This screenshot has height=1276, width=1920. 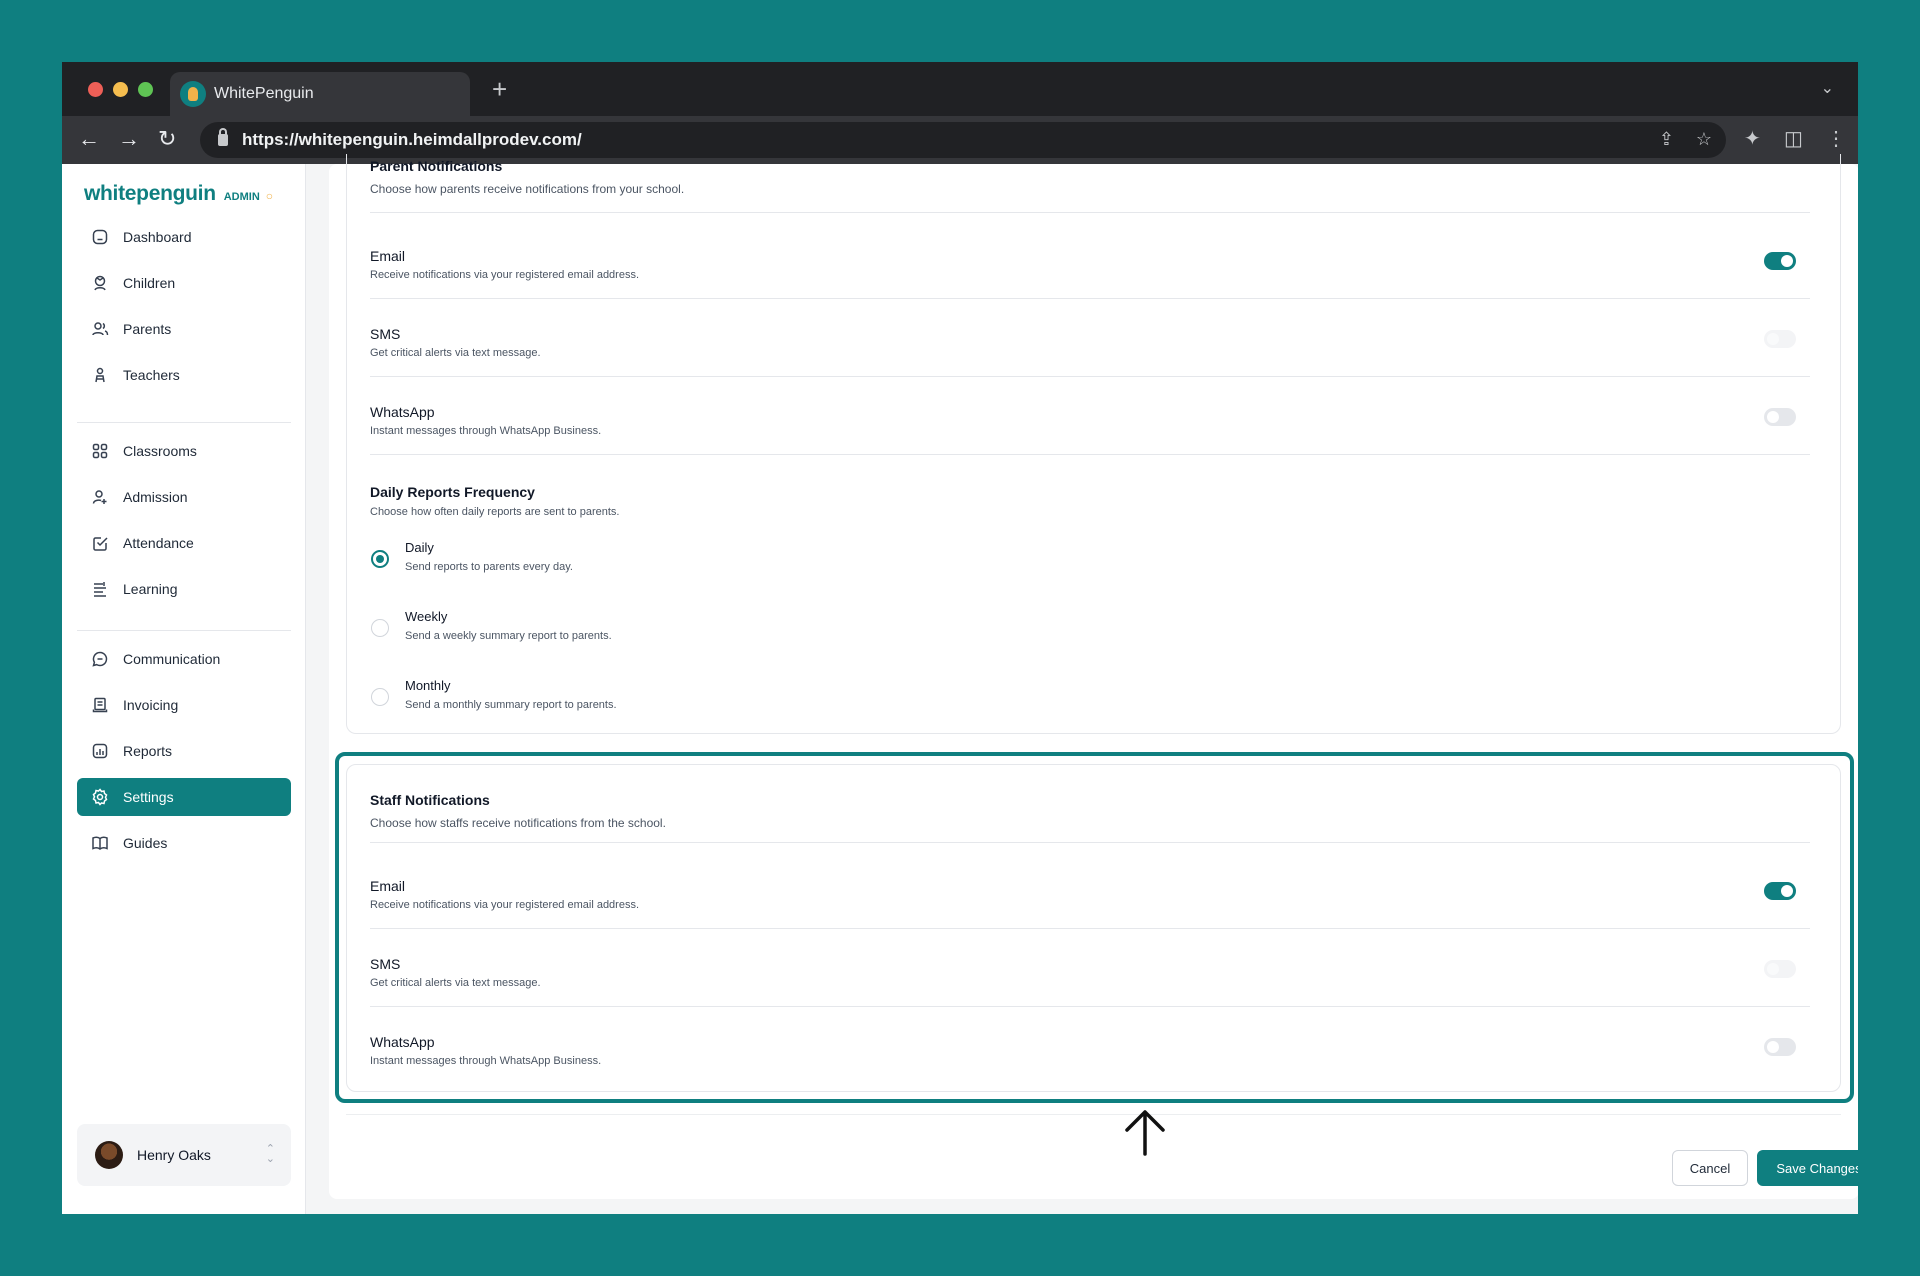 What do you see at coordinates (184, 375) in the screenshot?
I see `sidebar-item-teachers: Teachers` at bounding box center [184, 375].